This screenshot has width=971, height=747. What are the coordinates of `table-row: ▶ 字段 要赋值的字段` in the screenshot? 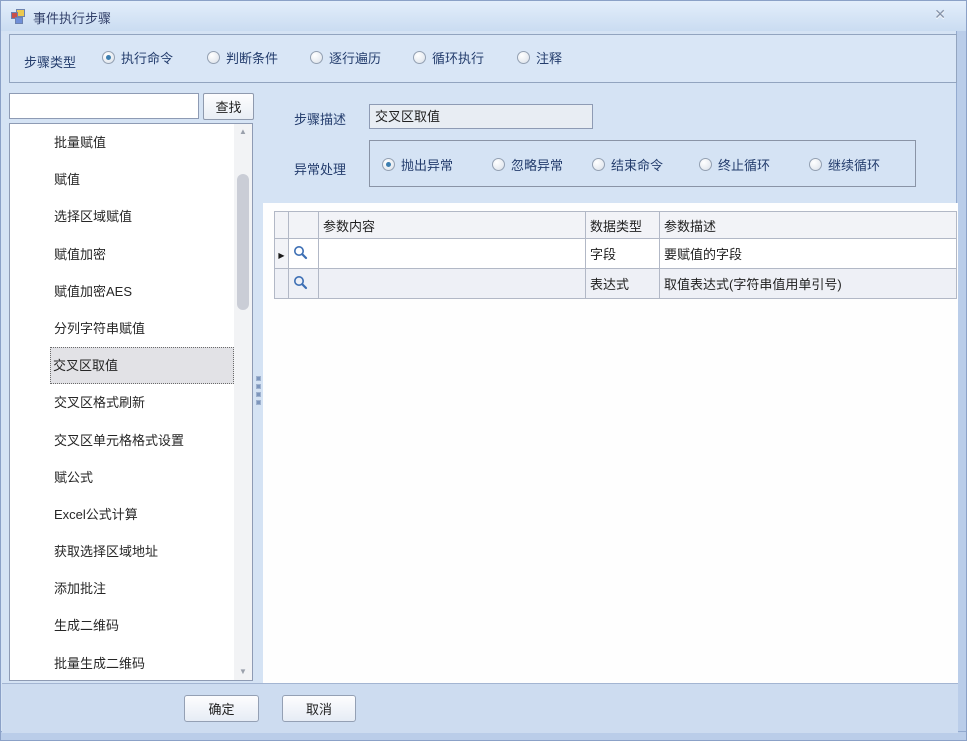 It's located at (615, 253).